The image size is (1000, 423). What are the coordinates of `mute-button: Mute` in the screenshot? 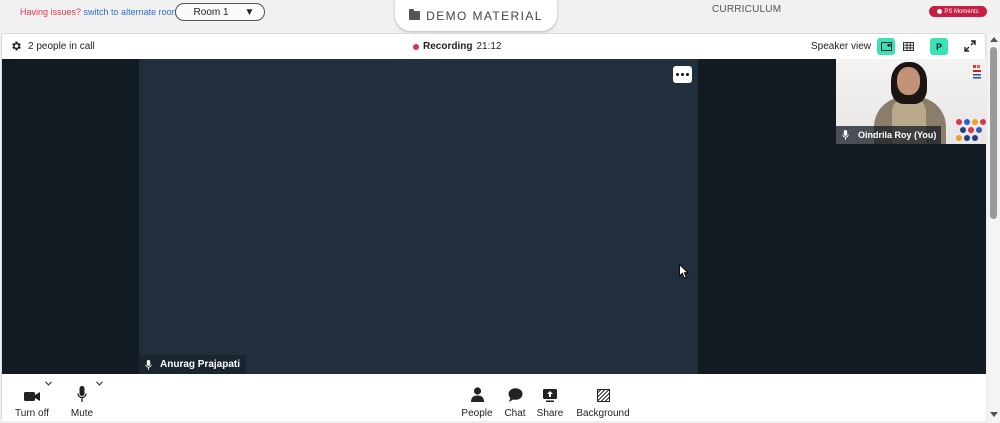 It's located at (82, 396).